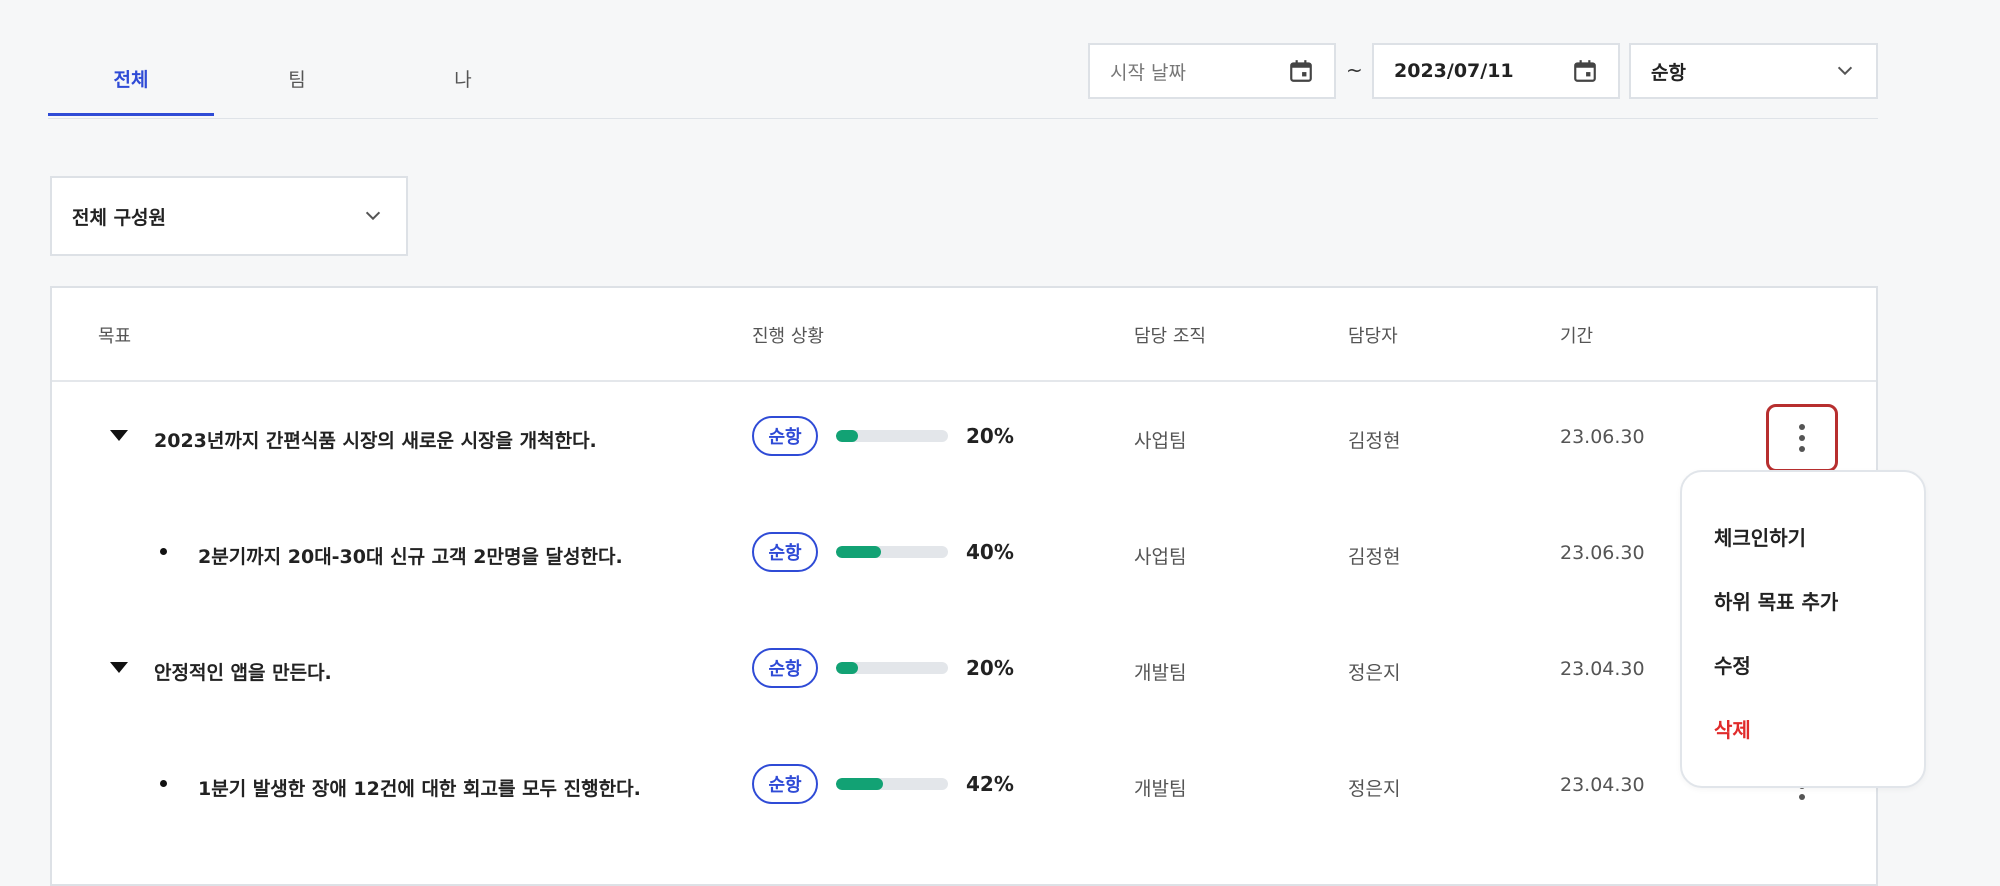 This screenshot has width=2000, height=886. Describe the element at coordinates (229, 216) in the screenshot. I see `member-select: 전체 구성원` at that location.